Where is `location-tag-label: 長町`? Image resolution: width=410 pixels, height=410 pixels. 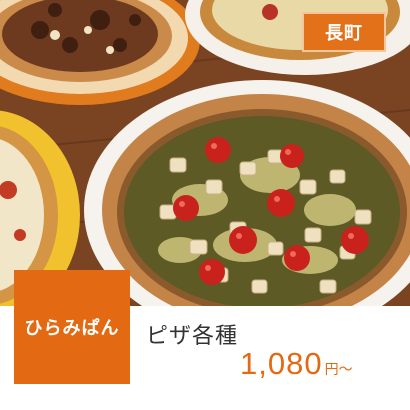 location-tag-label: 長町 is located at coordinates (344, 33).